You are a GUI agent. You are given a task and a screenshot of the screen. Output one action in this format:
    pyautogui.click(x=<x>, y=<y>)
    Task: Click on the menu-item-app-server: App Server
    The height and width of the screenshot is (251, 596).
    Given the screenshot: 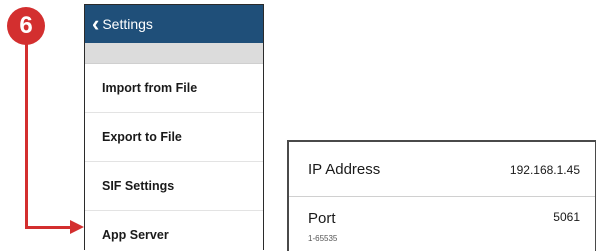 What is the action you would take?
    pyautogui.click(x=174, y=230)
    